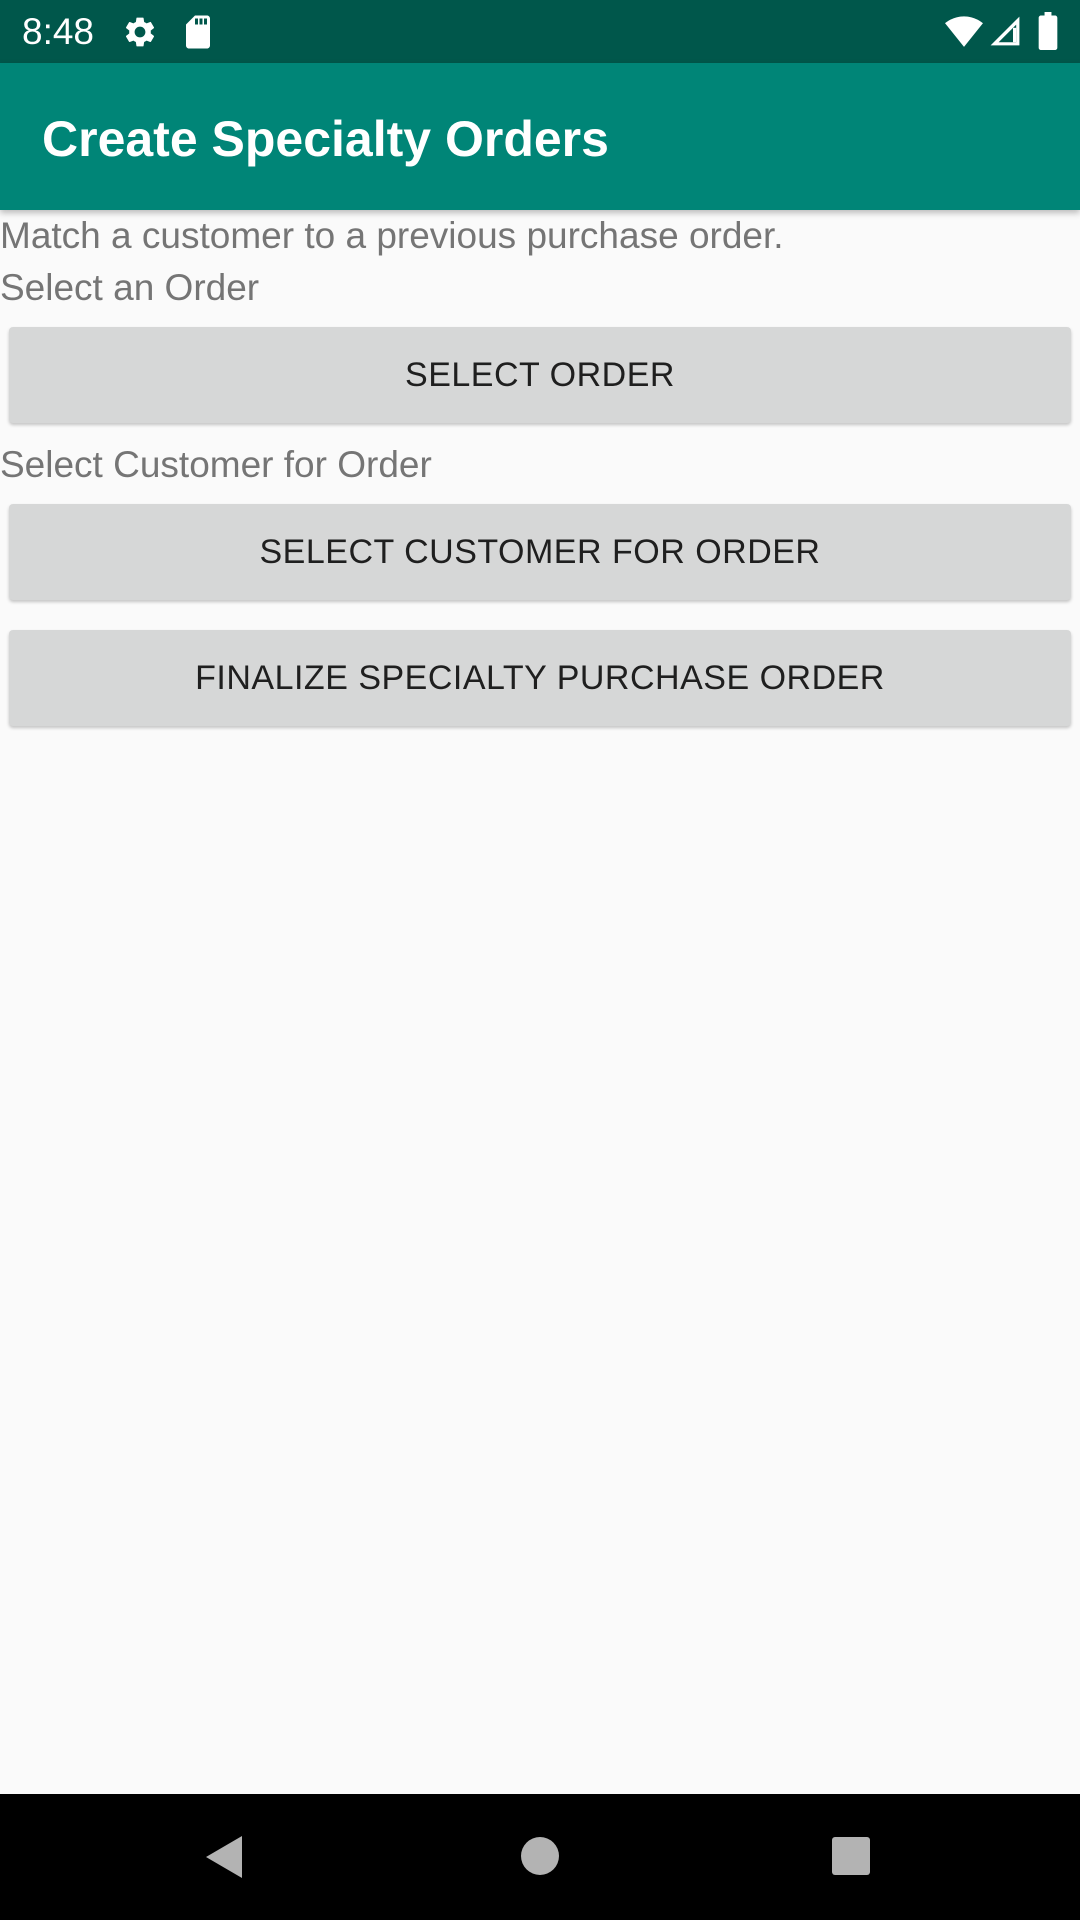  I want to click on select-customer-label: Select Customer for Order, so click(216, 464).